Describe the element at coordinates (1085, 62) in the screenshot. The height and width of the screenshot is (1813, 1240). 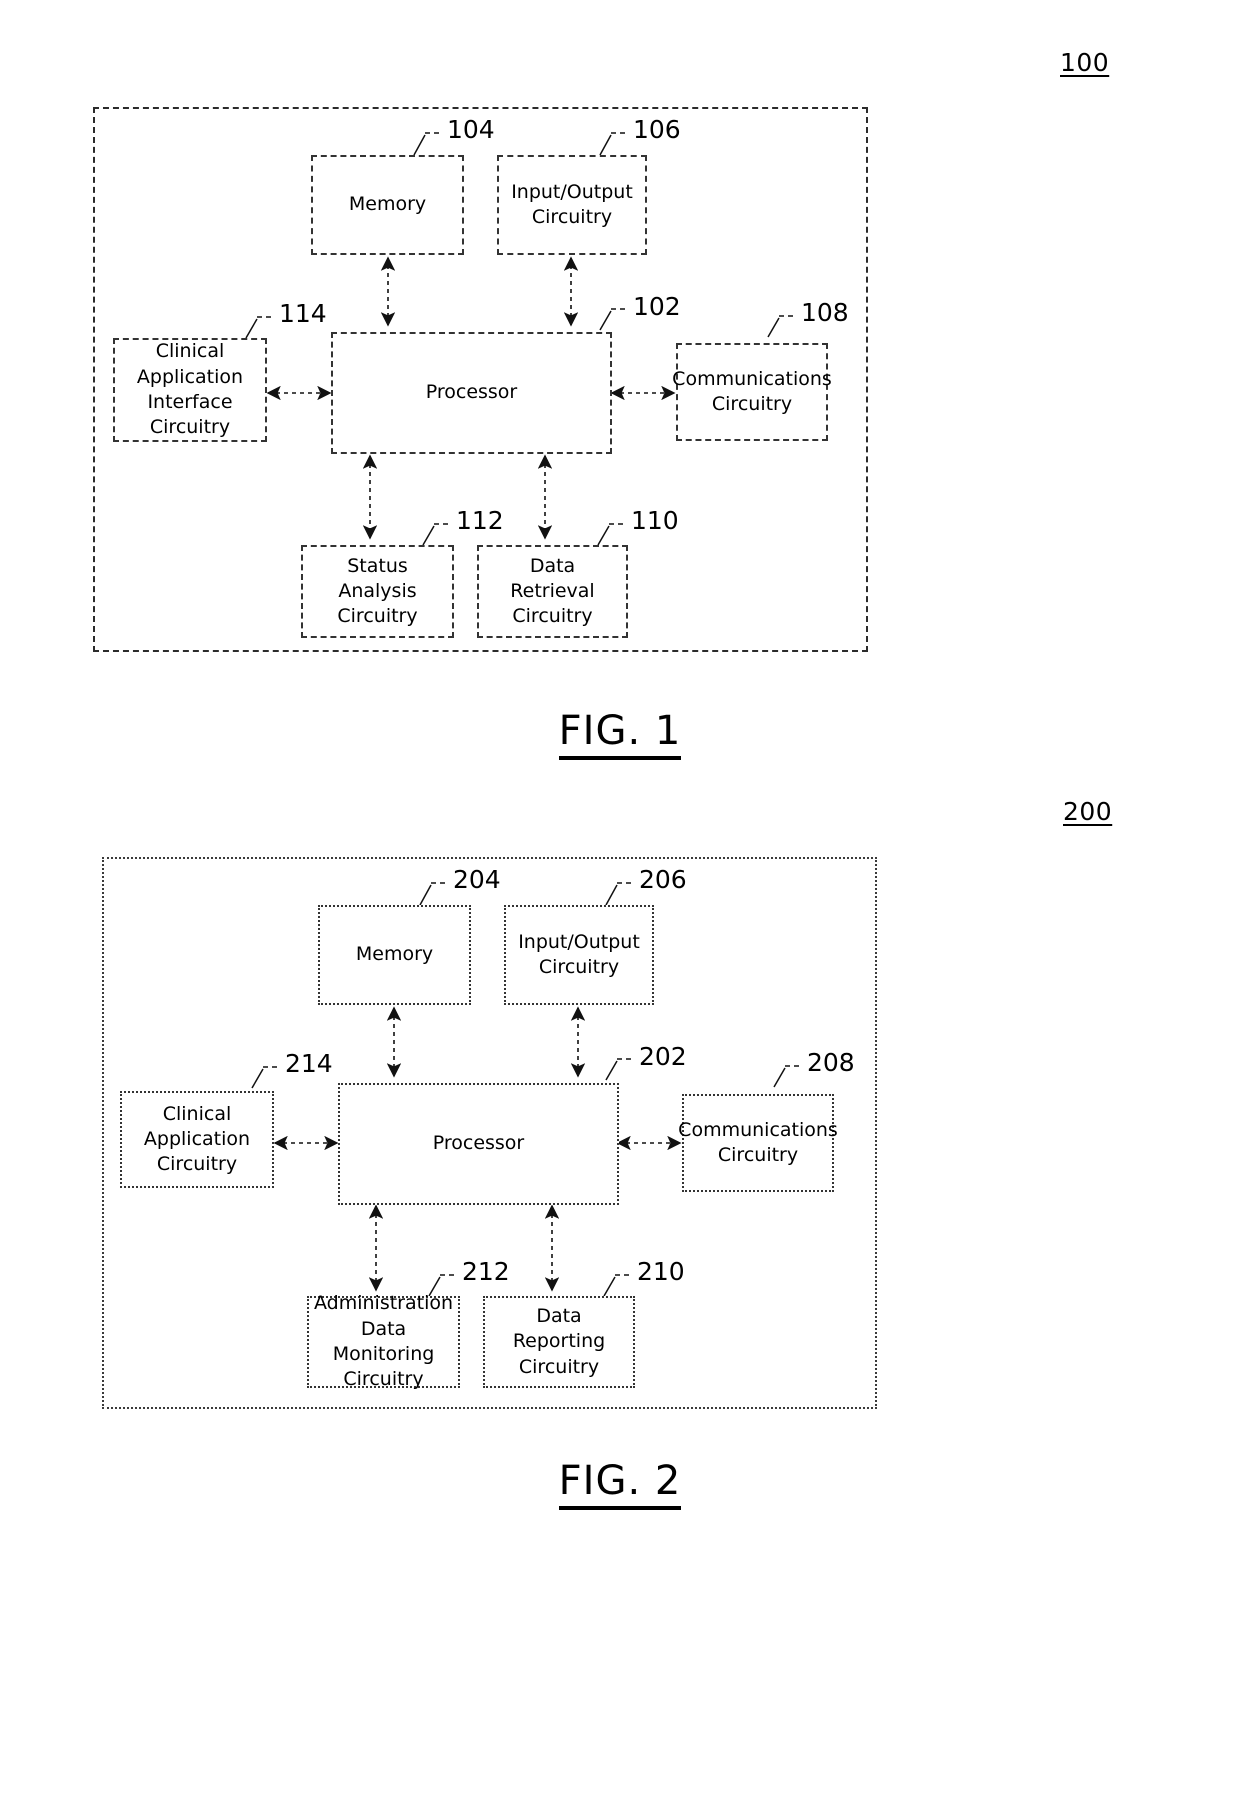
I see `figure-1-reference-numeral: 100` at that location.